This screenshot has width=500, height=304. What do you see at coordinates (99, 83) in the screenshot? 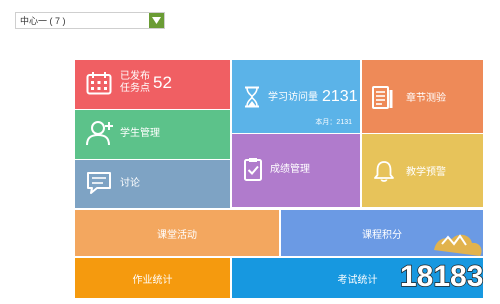
I see `calendar-icon` at bounding box center [99, 83].